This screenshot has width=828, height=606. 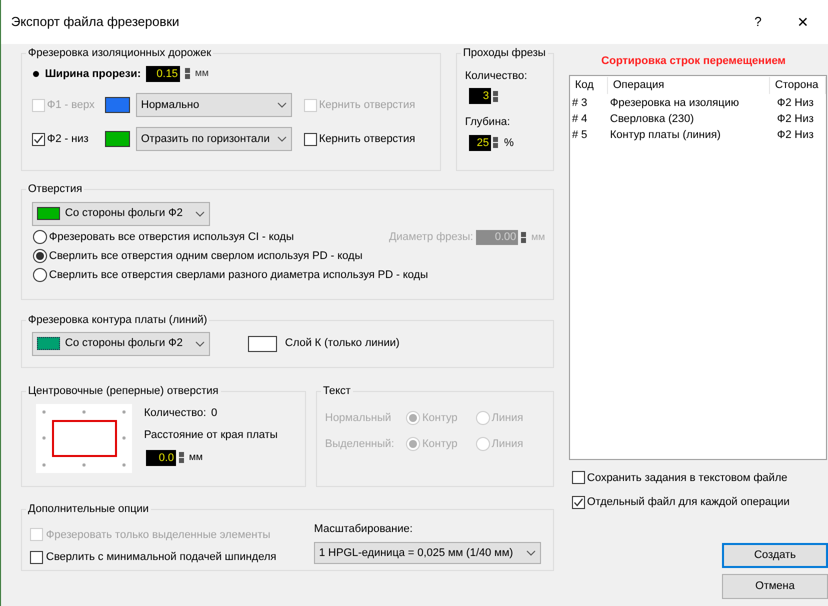 What do you see at coordinates (163, 74) in the screenshot?
I see `number-field: 0.15` at bounding box center [163, 74].